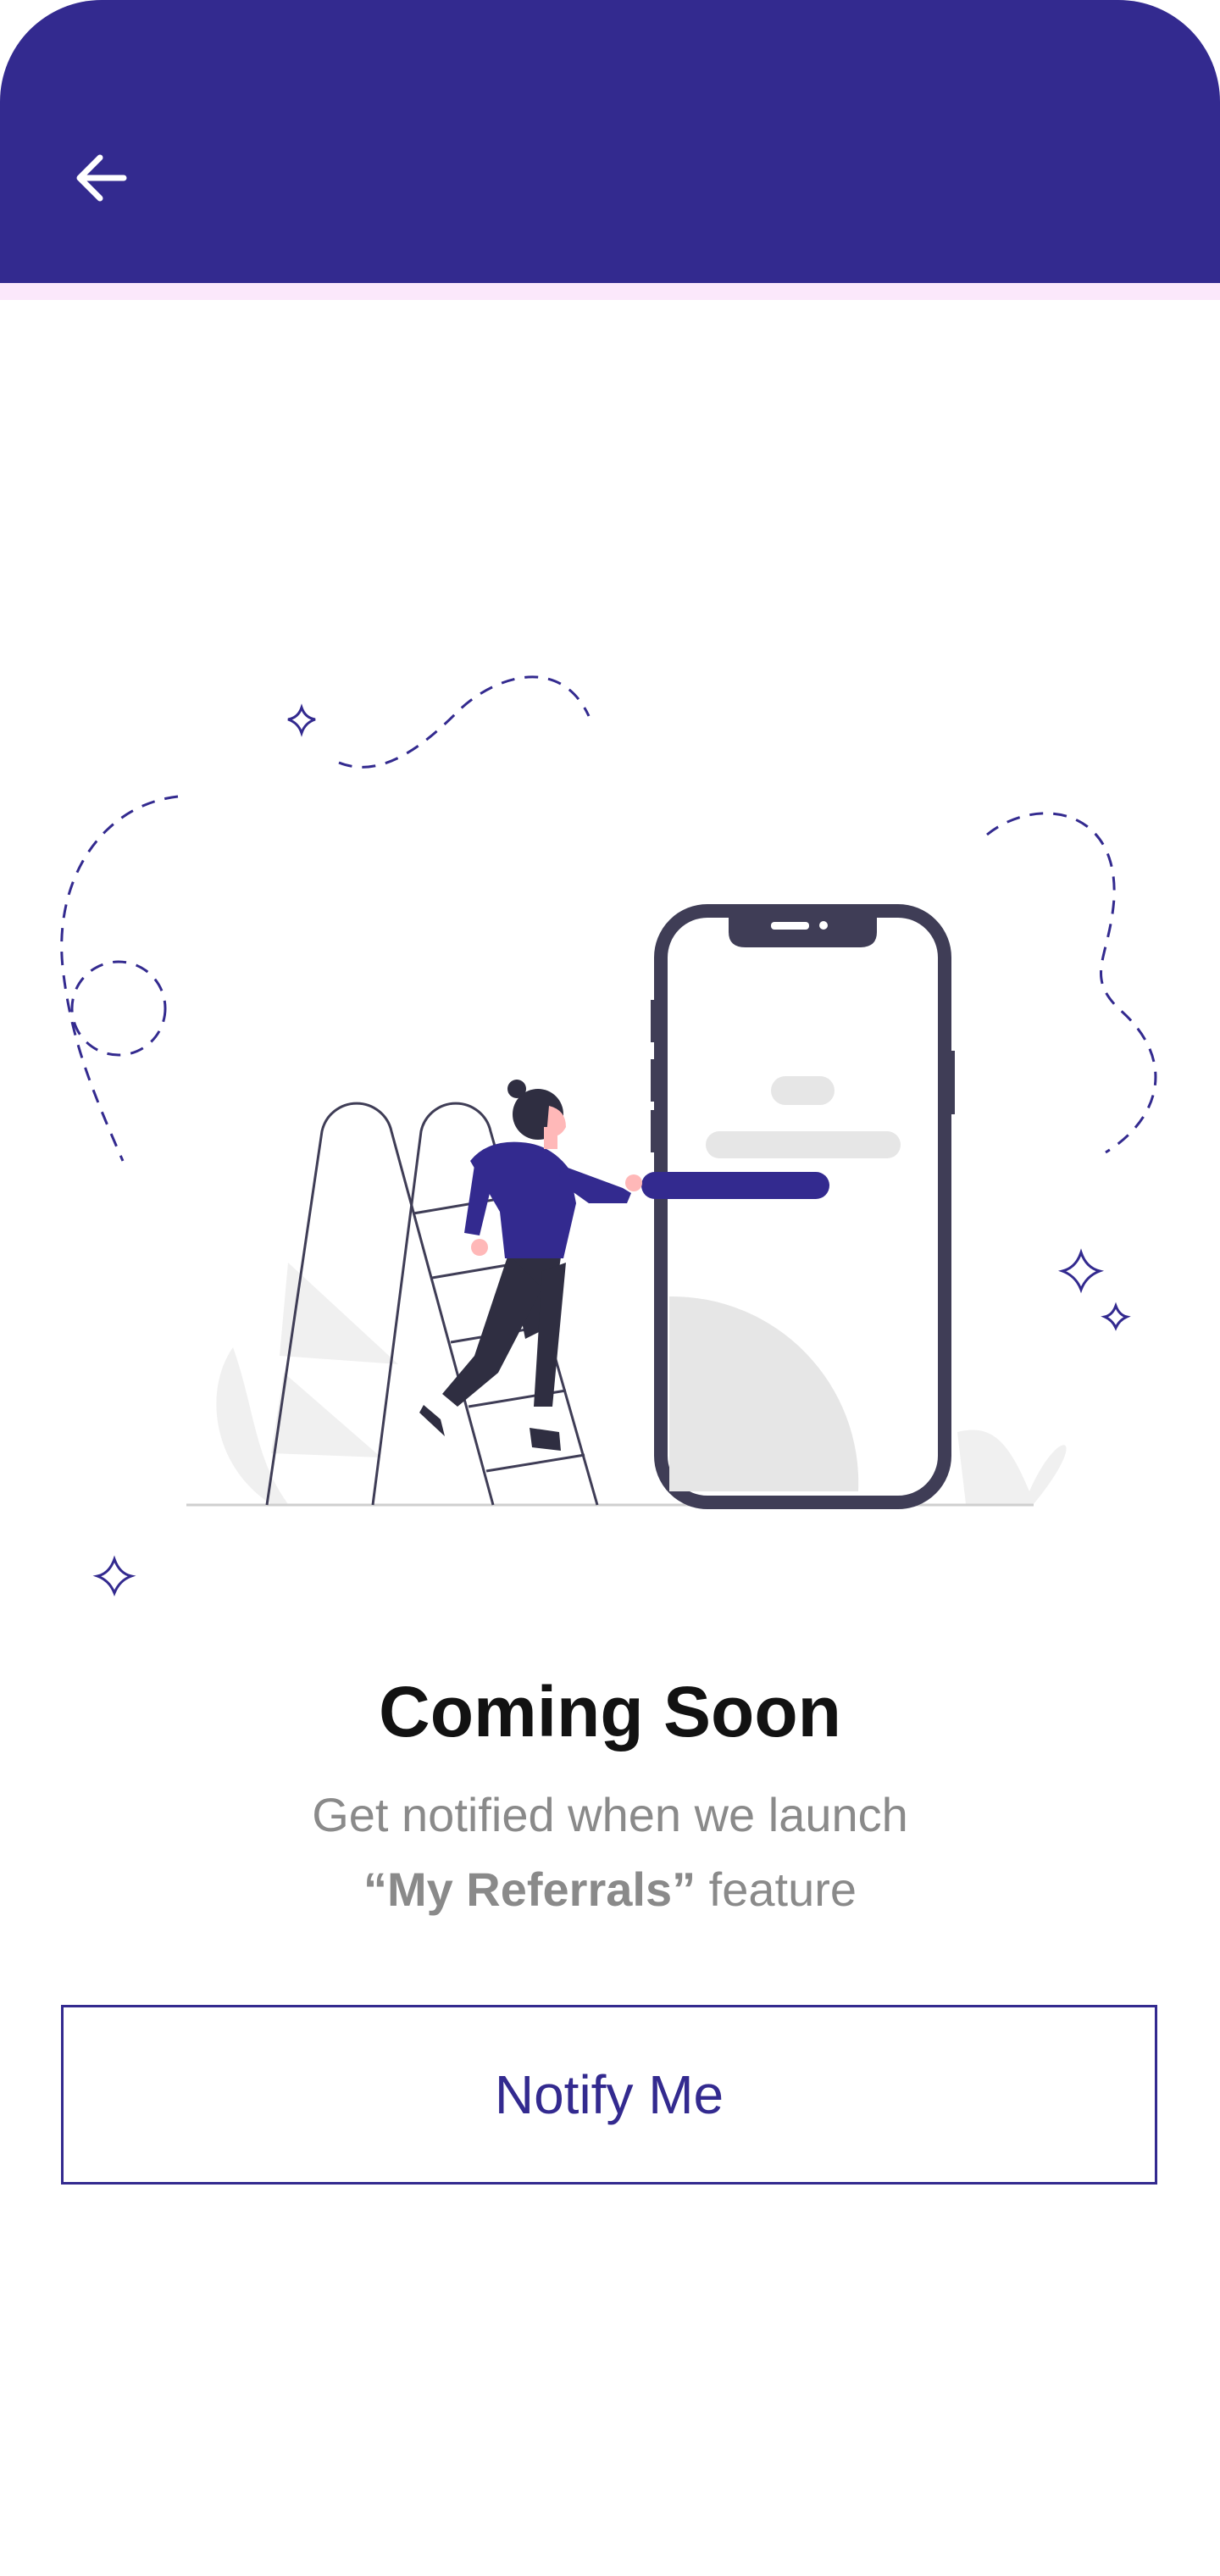 Image resolution: width=1220 pixels, height=2576 pixels. Describe the element at coordinates (529, 1889) in the screenshot. I see `feature-name: “My Referrals”` at that location.